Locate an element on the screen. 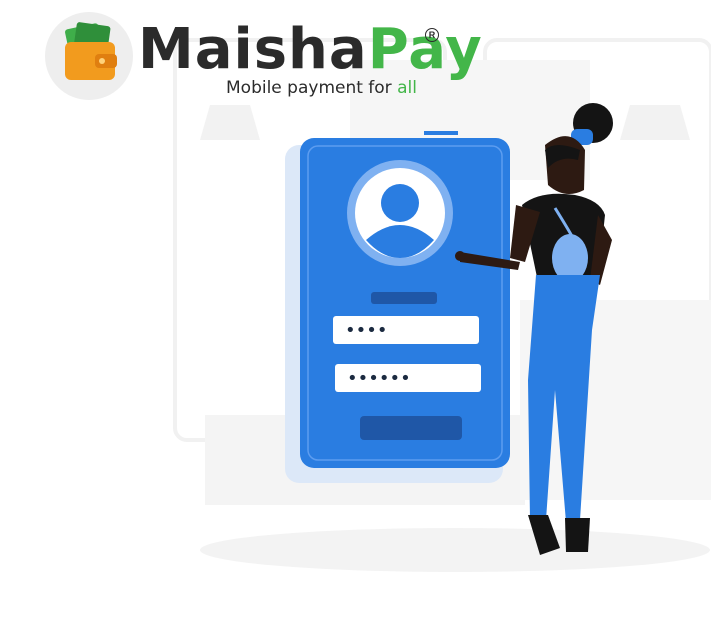  floor-shadow is located at coordinates (455, 550).